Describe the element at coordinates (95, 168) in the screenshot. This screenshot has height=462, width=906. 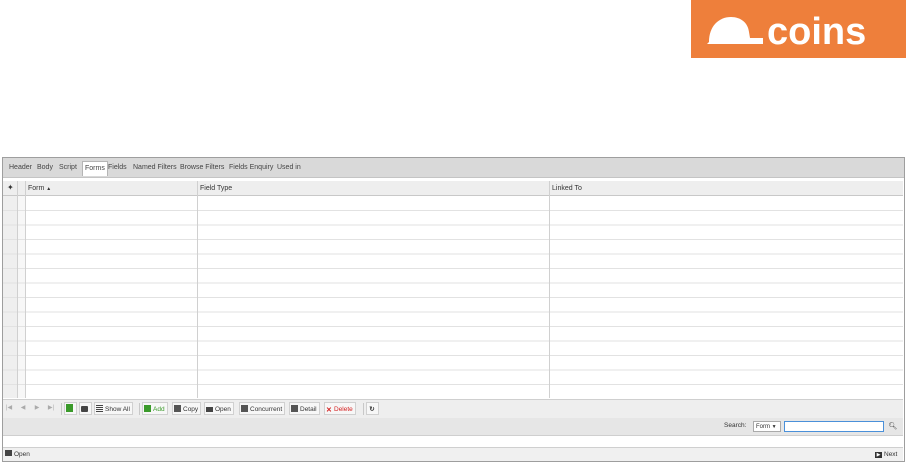
I see `tab-forms: Forms` at that location.